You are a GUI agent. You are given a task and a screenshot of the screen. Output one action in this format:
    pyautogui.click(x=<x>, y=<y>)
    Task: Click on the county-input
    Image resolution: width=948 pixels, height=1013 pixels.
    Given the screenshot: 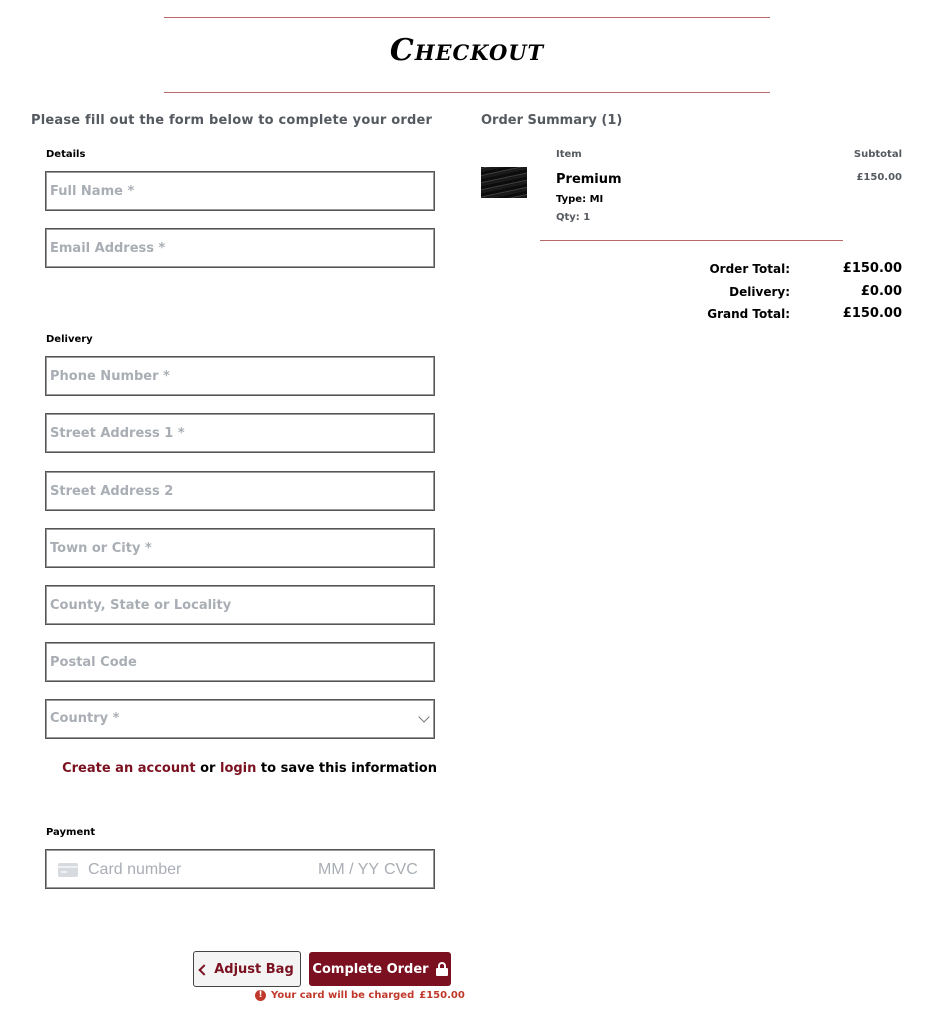 What is the action you would take?
    pyautogui.click(x=230, y=605)
    